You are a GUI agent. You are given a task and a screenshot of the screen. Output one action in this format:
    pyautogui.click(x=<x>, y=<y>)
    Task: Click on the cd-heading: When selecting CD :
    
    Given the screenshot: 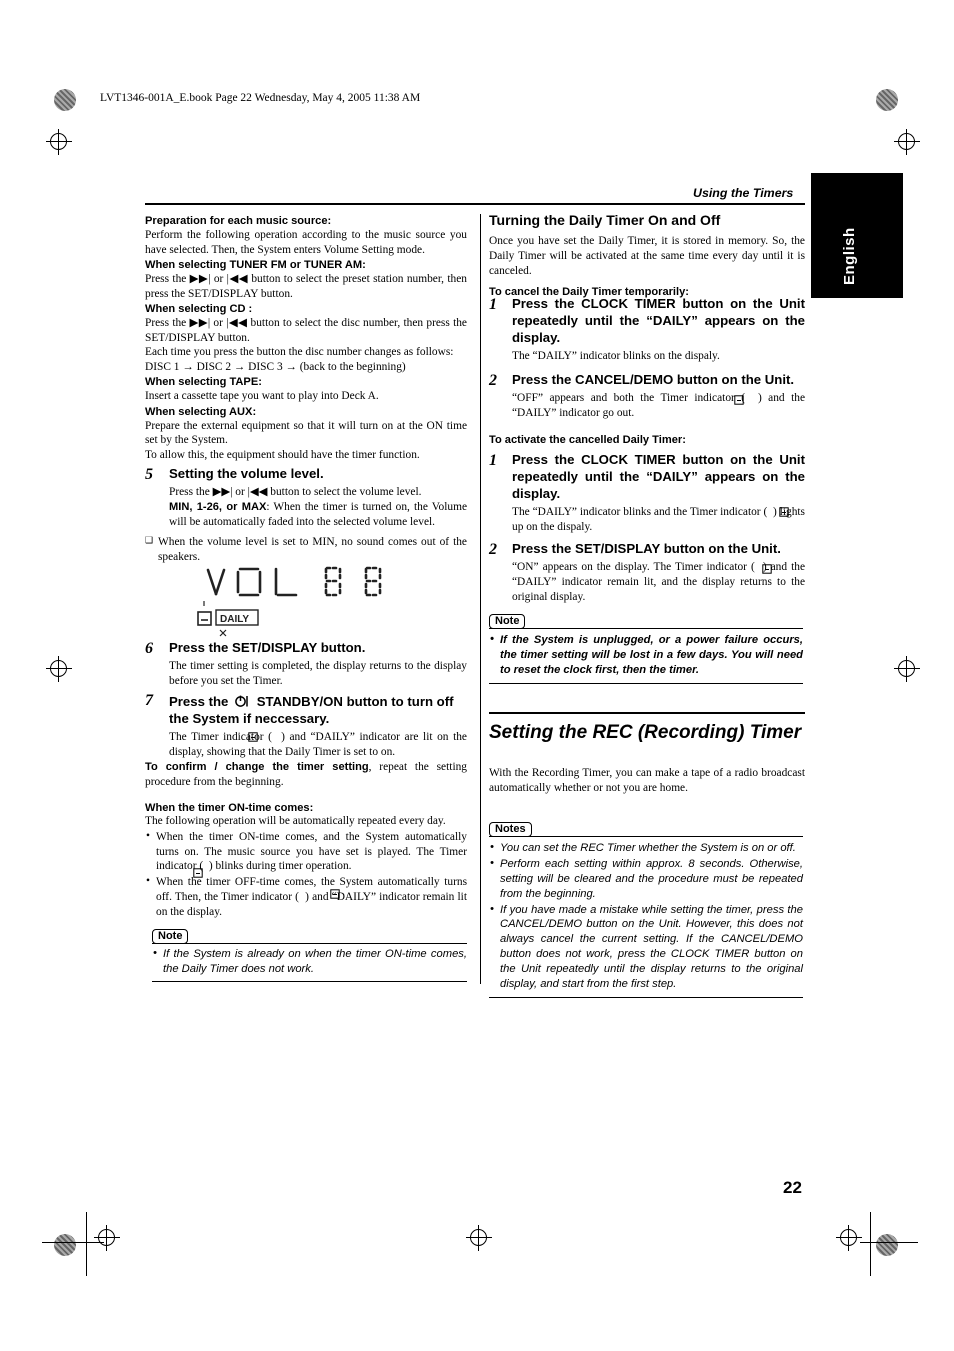 What is the action you would take?
    pyautogui.click(x=199, y=309)
    